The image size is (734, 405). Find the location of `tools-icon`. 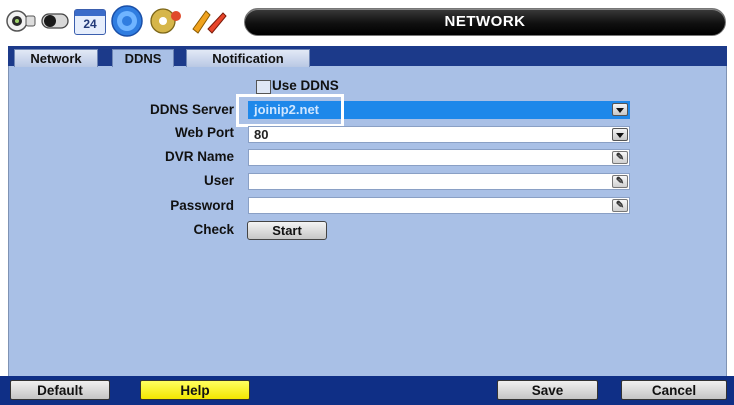

tools-icon is located at coordinates (209, 21).